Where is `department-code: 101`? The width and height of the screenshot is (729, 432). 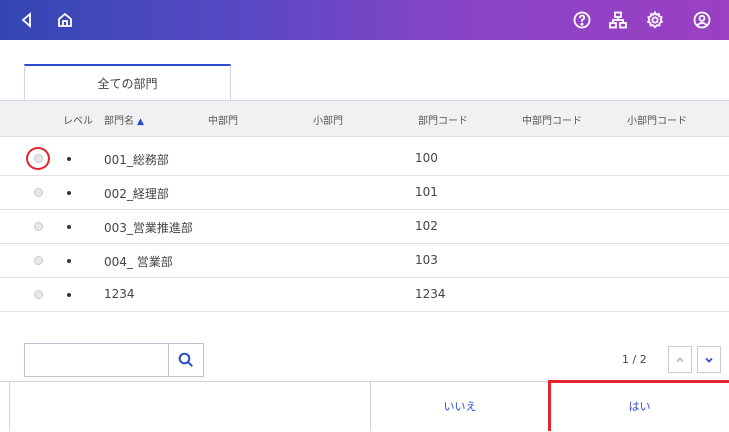
department-code: 101 is located at coordinates (426, 192).